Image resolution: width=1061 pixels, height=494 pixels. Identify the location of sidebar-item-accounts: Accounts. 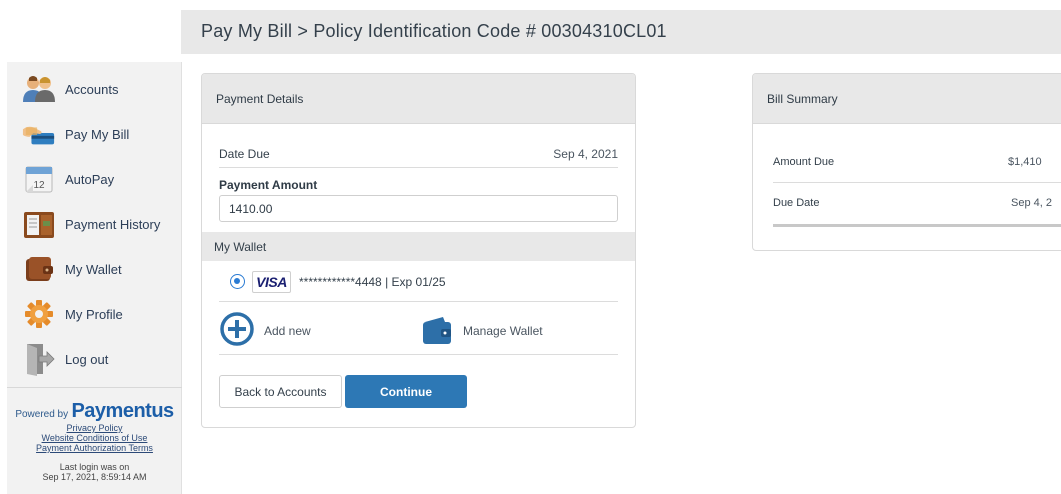
(94, 89).